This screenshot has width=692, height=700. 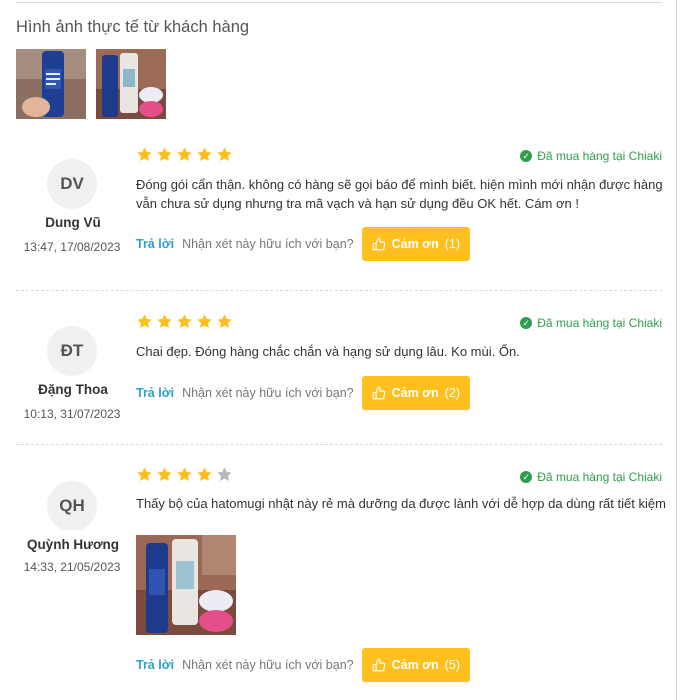 What do you see at coordinates (72, 184) in the screenshot?
I see `avatar: DV` at bounding box center [72, 184].